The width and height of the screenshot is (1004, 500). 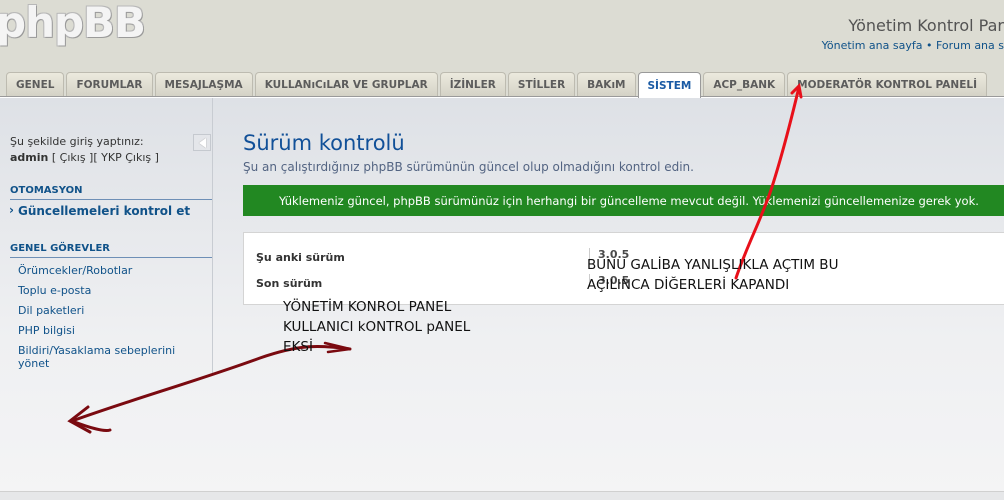 I want to click on annotation-note-right-line2: AÇILINCA DİĞERLERİ KAPANDI, so click(x=688, y=285).